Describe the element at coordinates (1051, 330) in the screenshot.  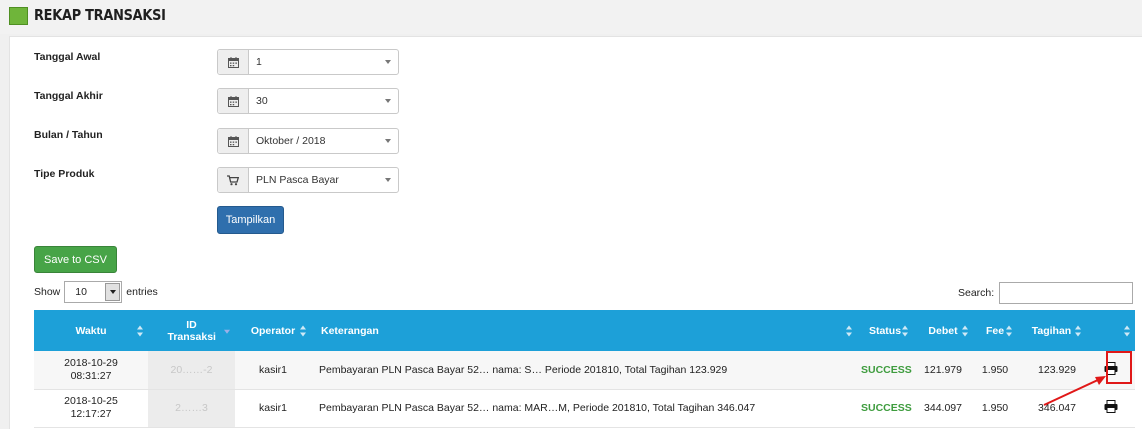
I see `column-header-tagihan: Tagihan` at that location.